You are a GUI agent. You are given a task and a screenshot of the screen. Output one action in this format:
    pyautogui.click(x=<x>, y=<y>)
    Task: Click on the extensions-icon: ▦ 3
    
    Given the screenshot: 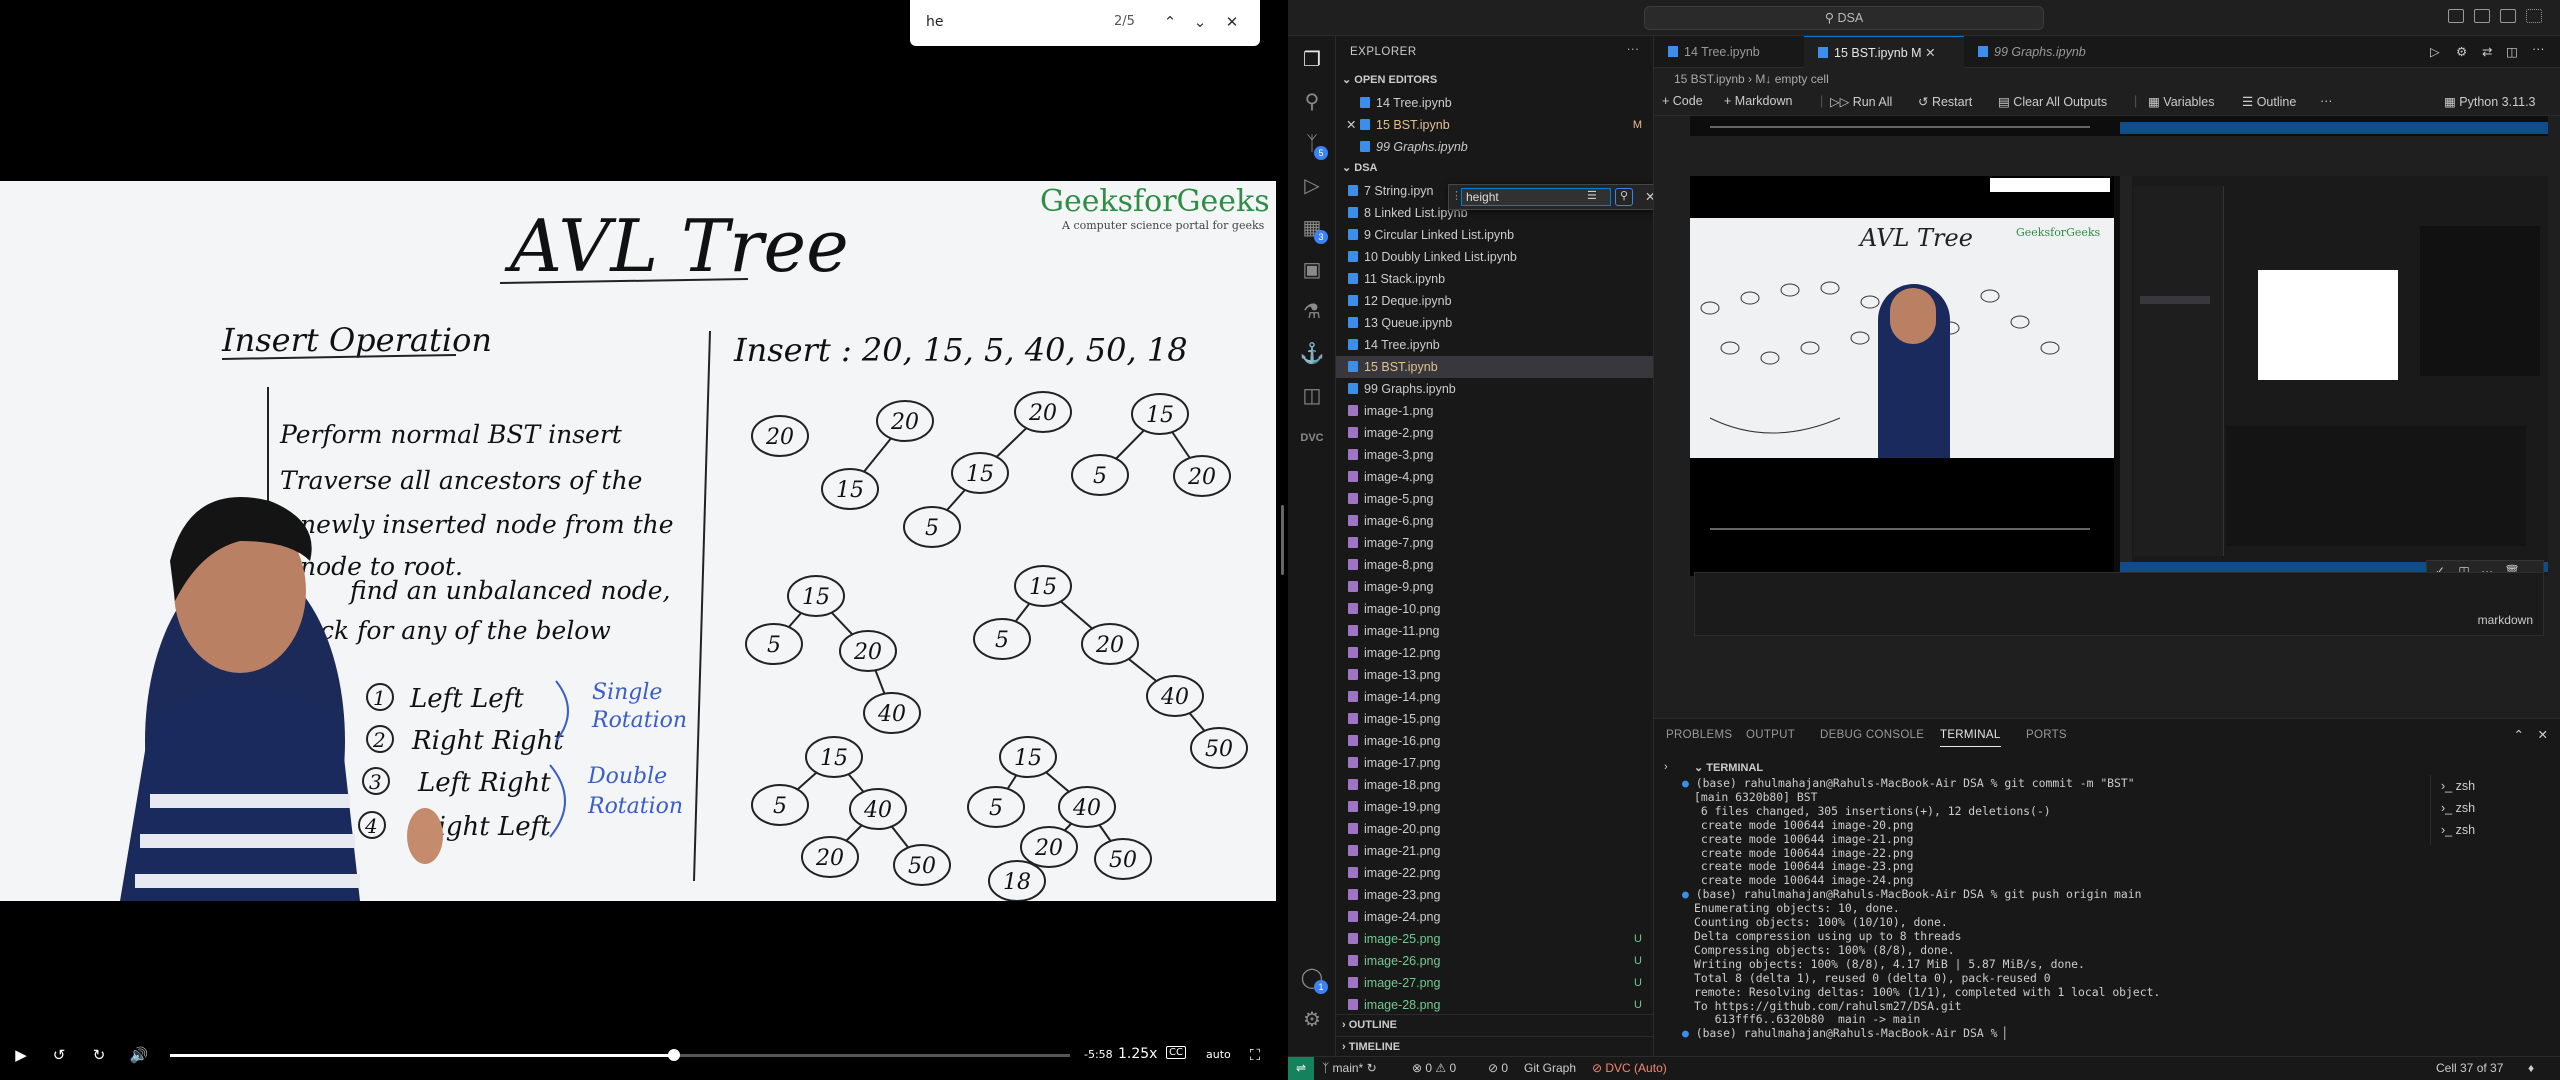 What is the action you would take?
    pyautogui.click(x=1313, y=229)
    